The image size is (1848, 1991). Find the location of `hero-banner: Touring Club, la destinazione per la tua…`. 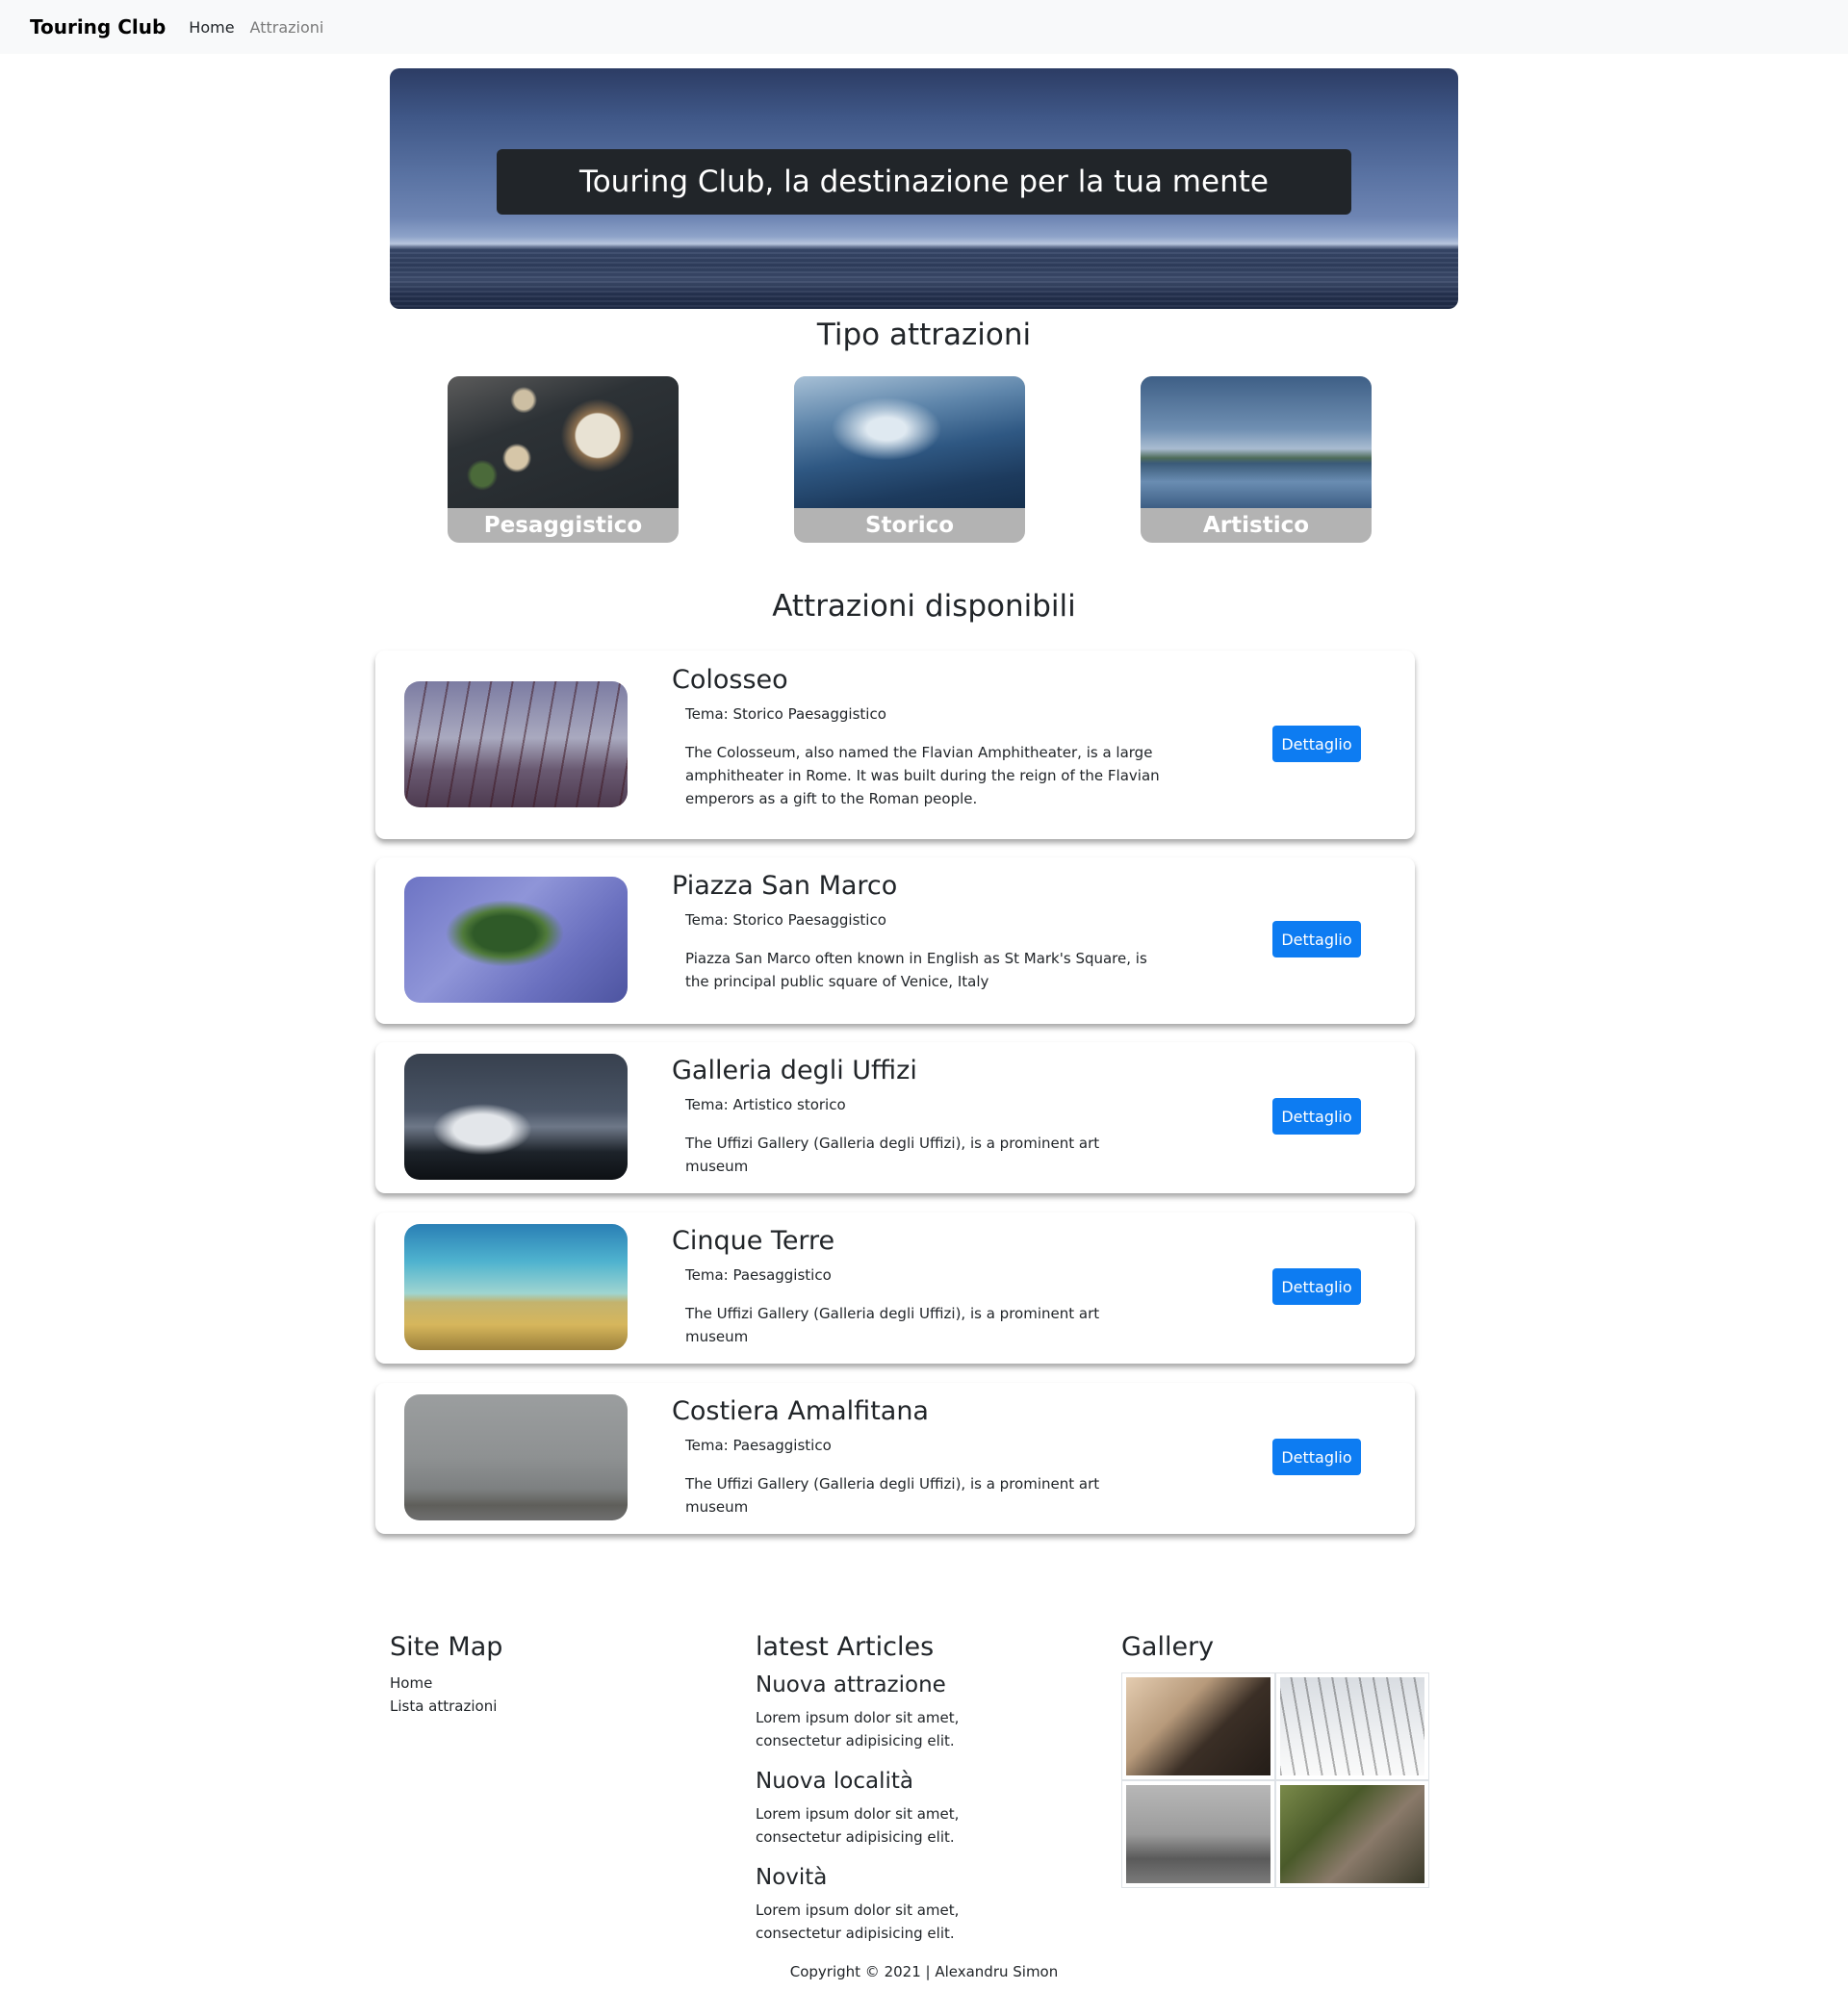

hero-banner: Touring Club, la destinazione per la tua… is located at coordinates (924, 189).